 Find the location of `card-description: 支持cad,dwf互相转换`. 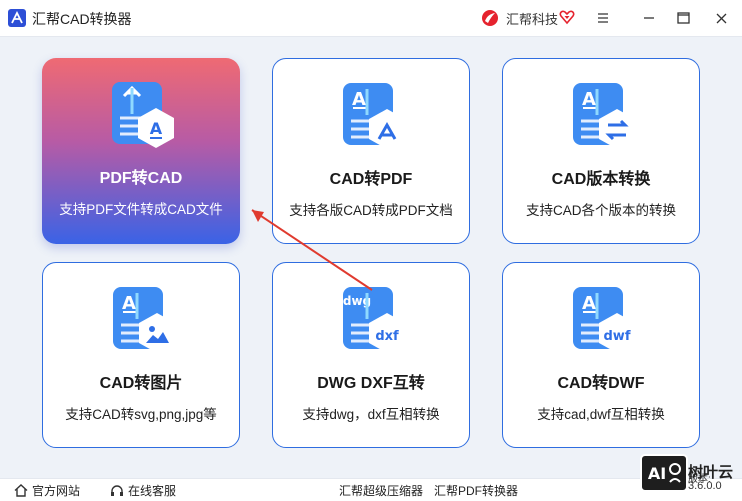

card-description: 支持cad,dwf互相转换 is located at coordinates (601, 414).